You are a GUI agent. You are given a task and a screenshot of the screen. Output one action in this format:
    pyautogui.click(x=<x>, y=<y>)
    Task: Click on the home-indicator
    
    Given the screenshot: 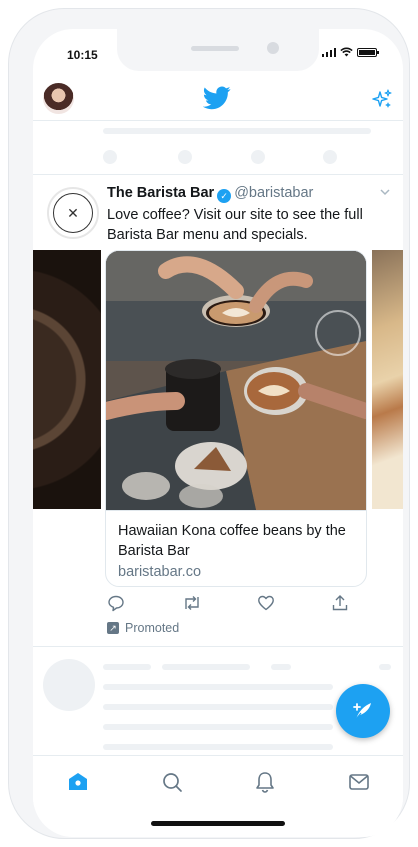 What is the action you would take?
    pyautogui.click(x=218, y=823)
    